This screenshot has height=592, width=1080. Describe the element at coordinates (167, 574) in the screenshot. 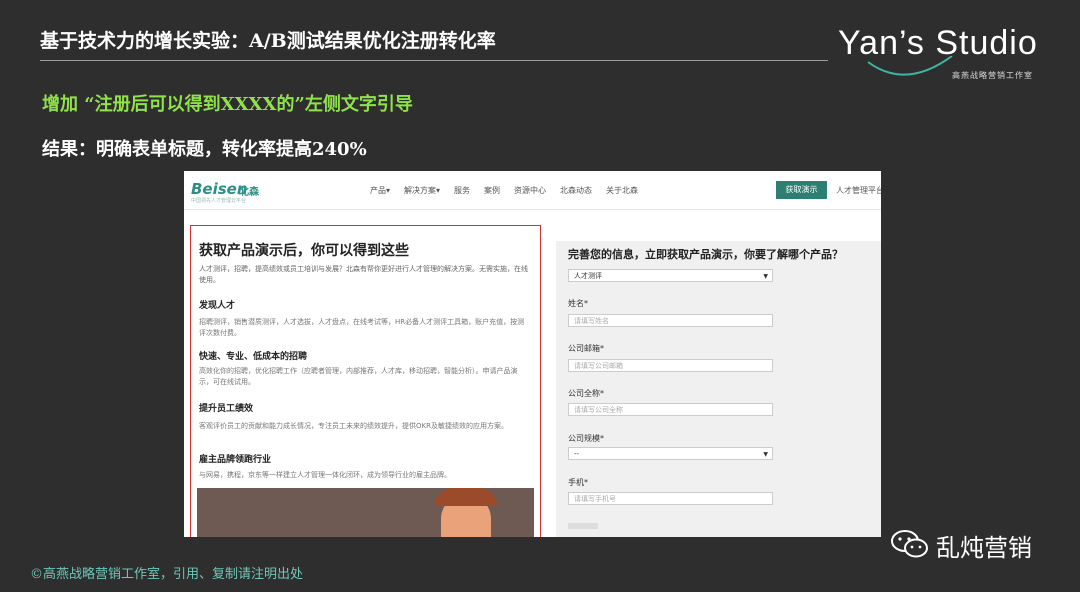

I see `copyright-footer: ©高燕战略营销工作室，引用、复制请注明出处` at that location.